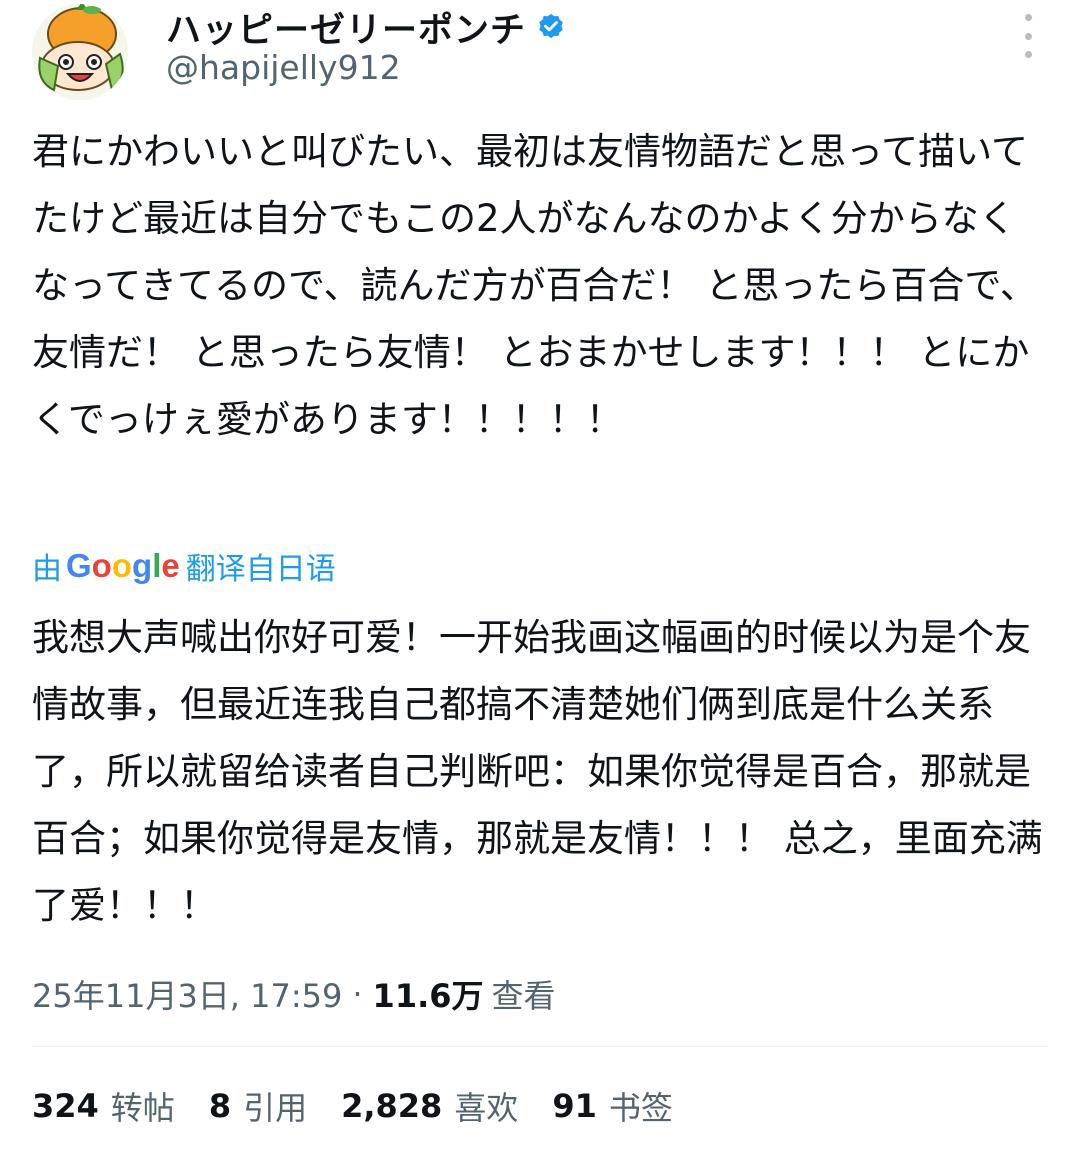 The height and width of the screenshot is (1174, 1080). I want to click on likes-count: 2,828, so click(392, 1106).